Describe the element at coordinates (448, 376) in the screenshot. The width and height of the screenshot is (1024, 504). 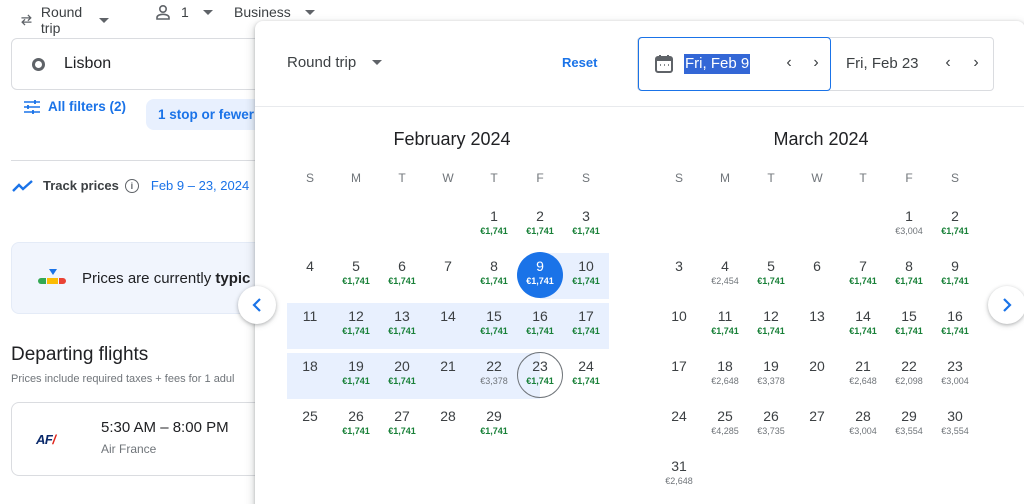
I see `calendar-day: 21` at that location.